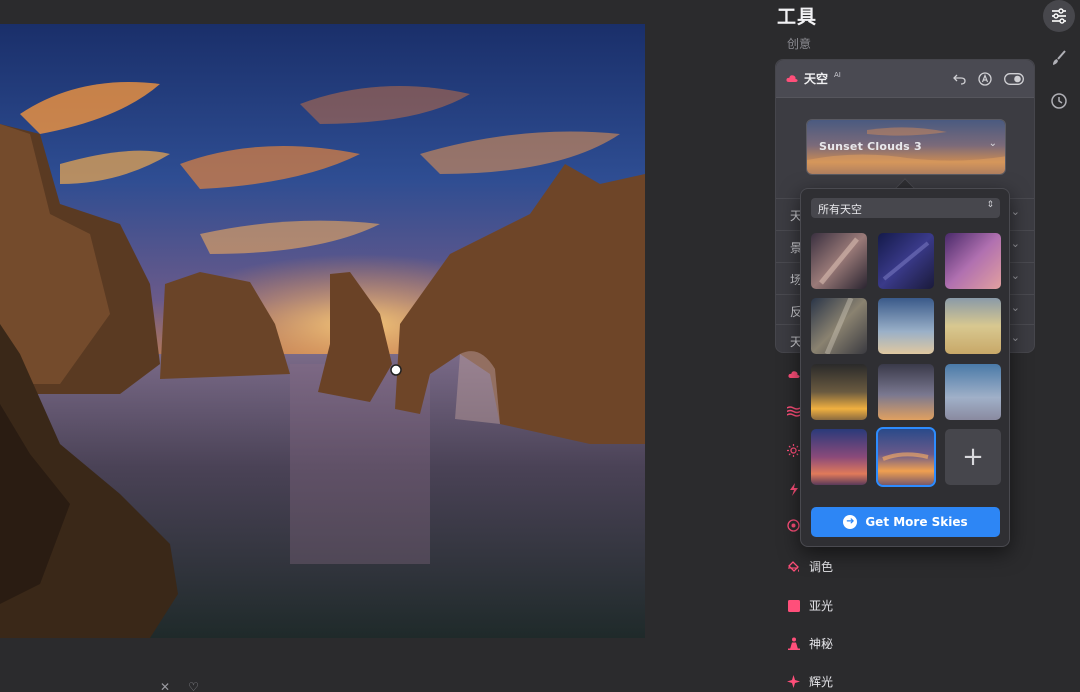 This screenshot has width=1080, height=692. I want to click on rail-history-button, so click(1059, 101).